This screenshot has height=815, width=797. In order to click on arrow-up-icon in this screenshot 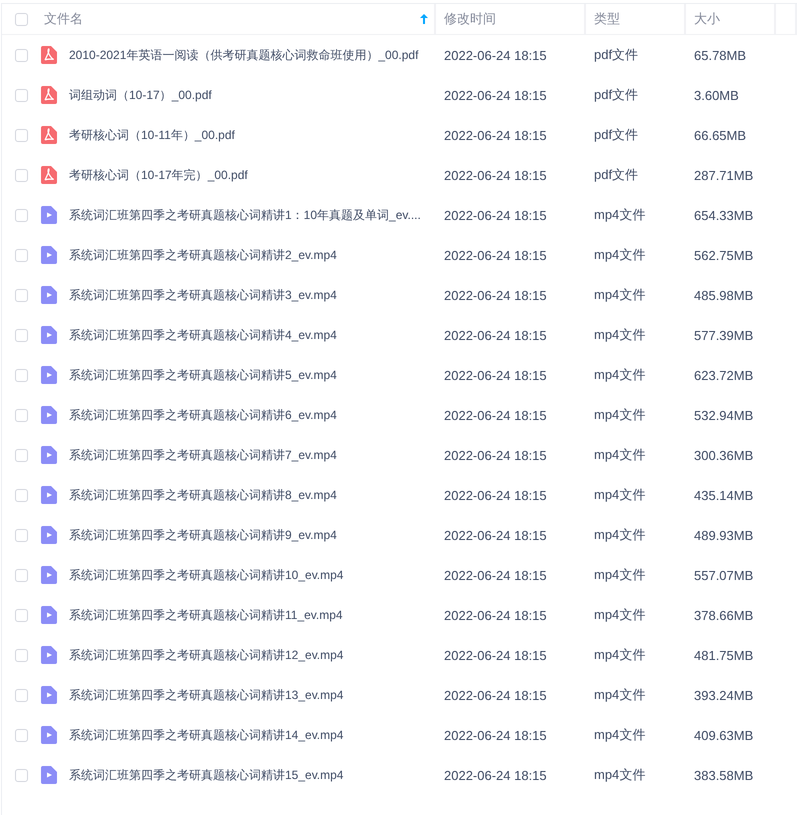, I will do `click(424, 19)`.